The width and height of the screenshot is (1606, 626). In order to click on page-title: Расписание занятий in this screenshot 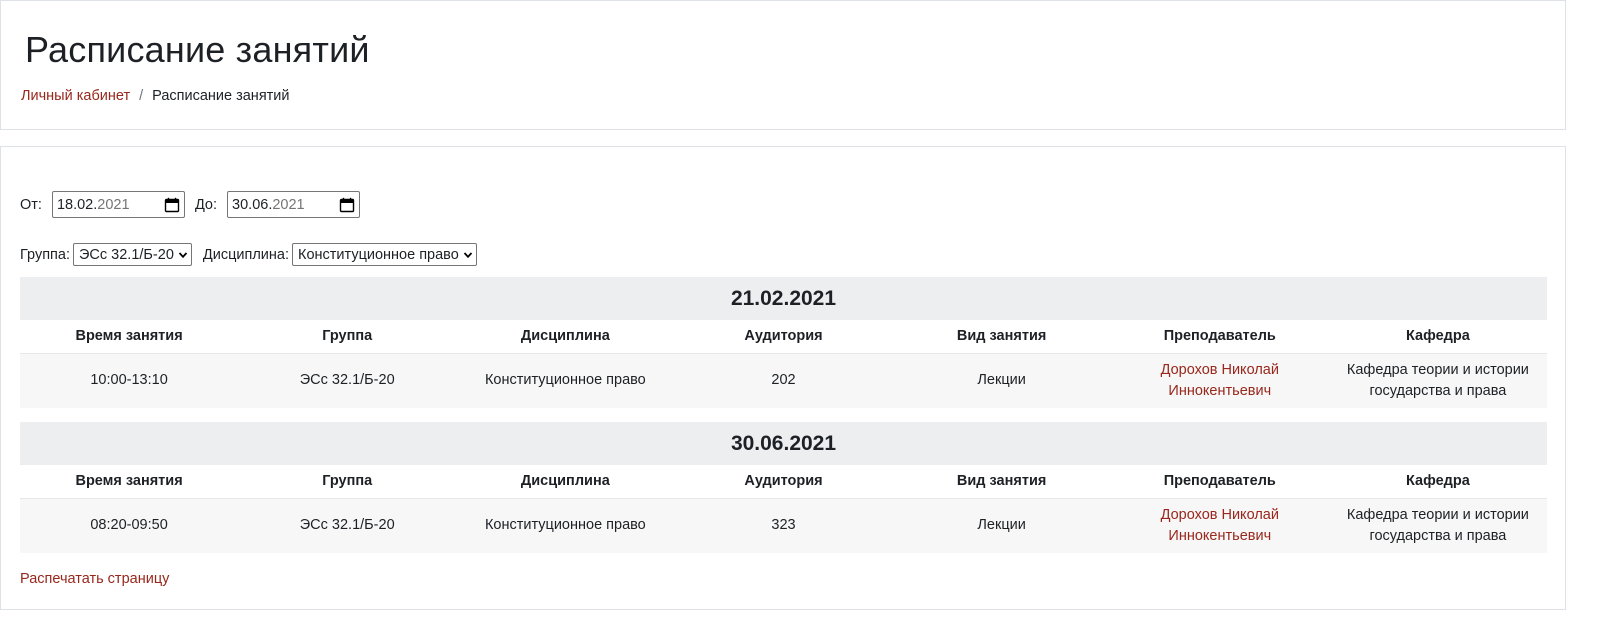, I will do `click(197, 49)`.